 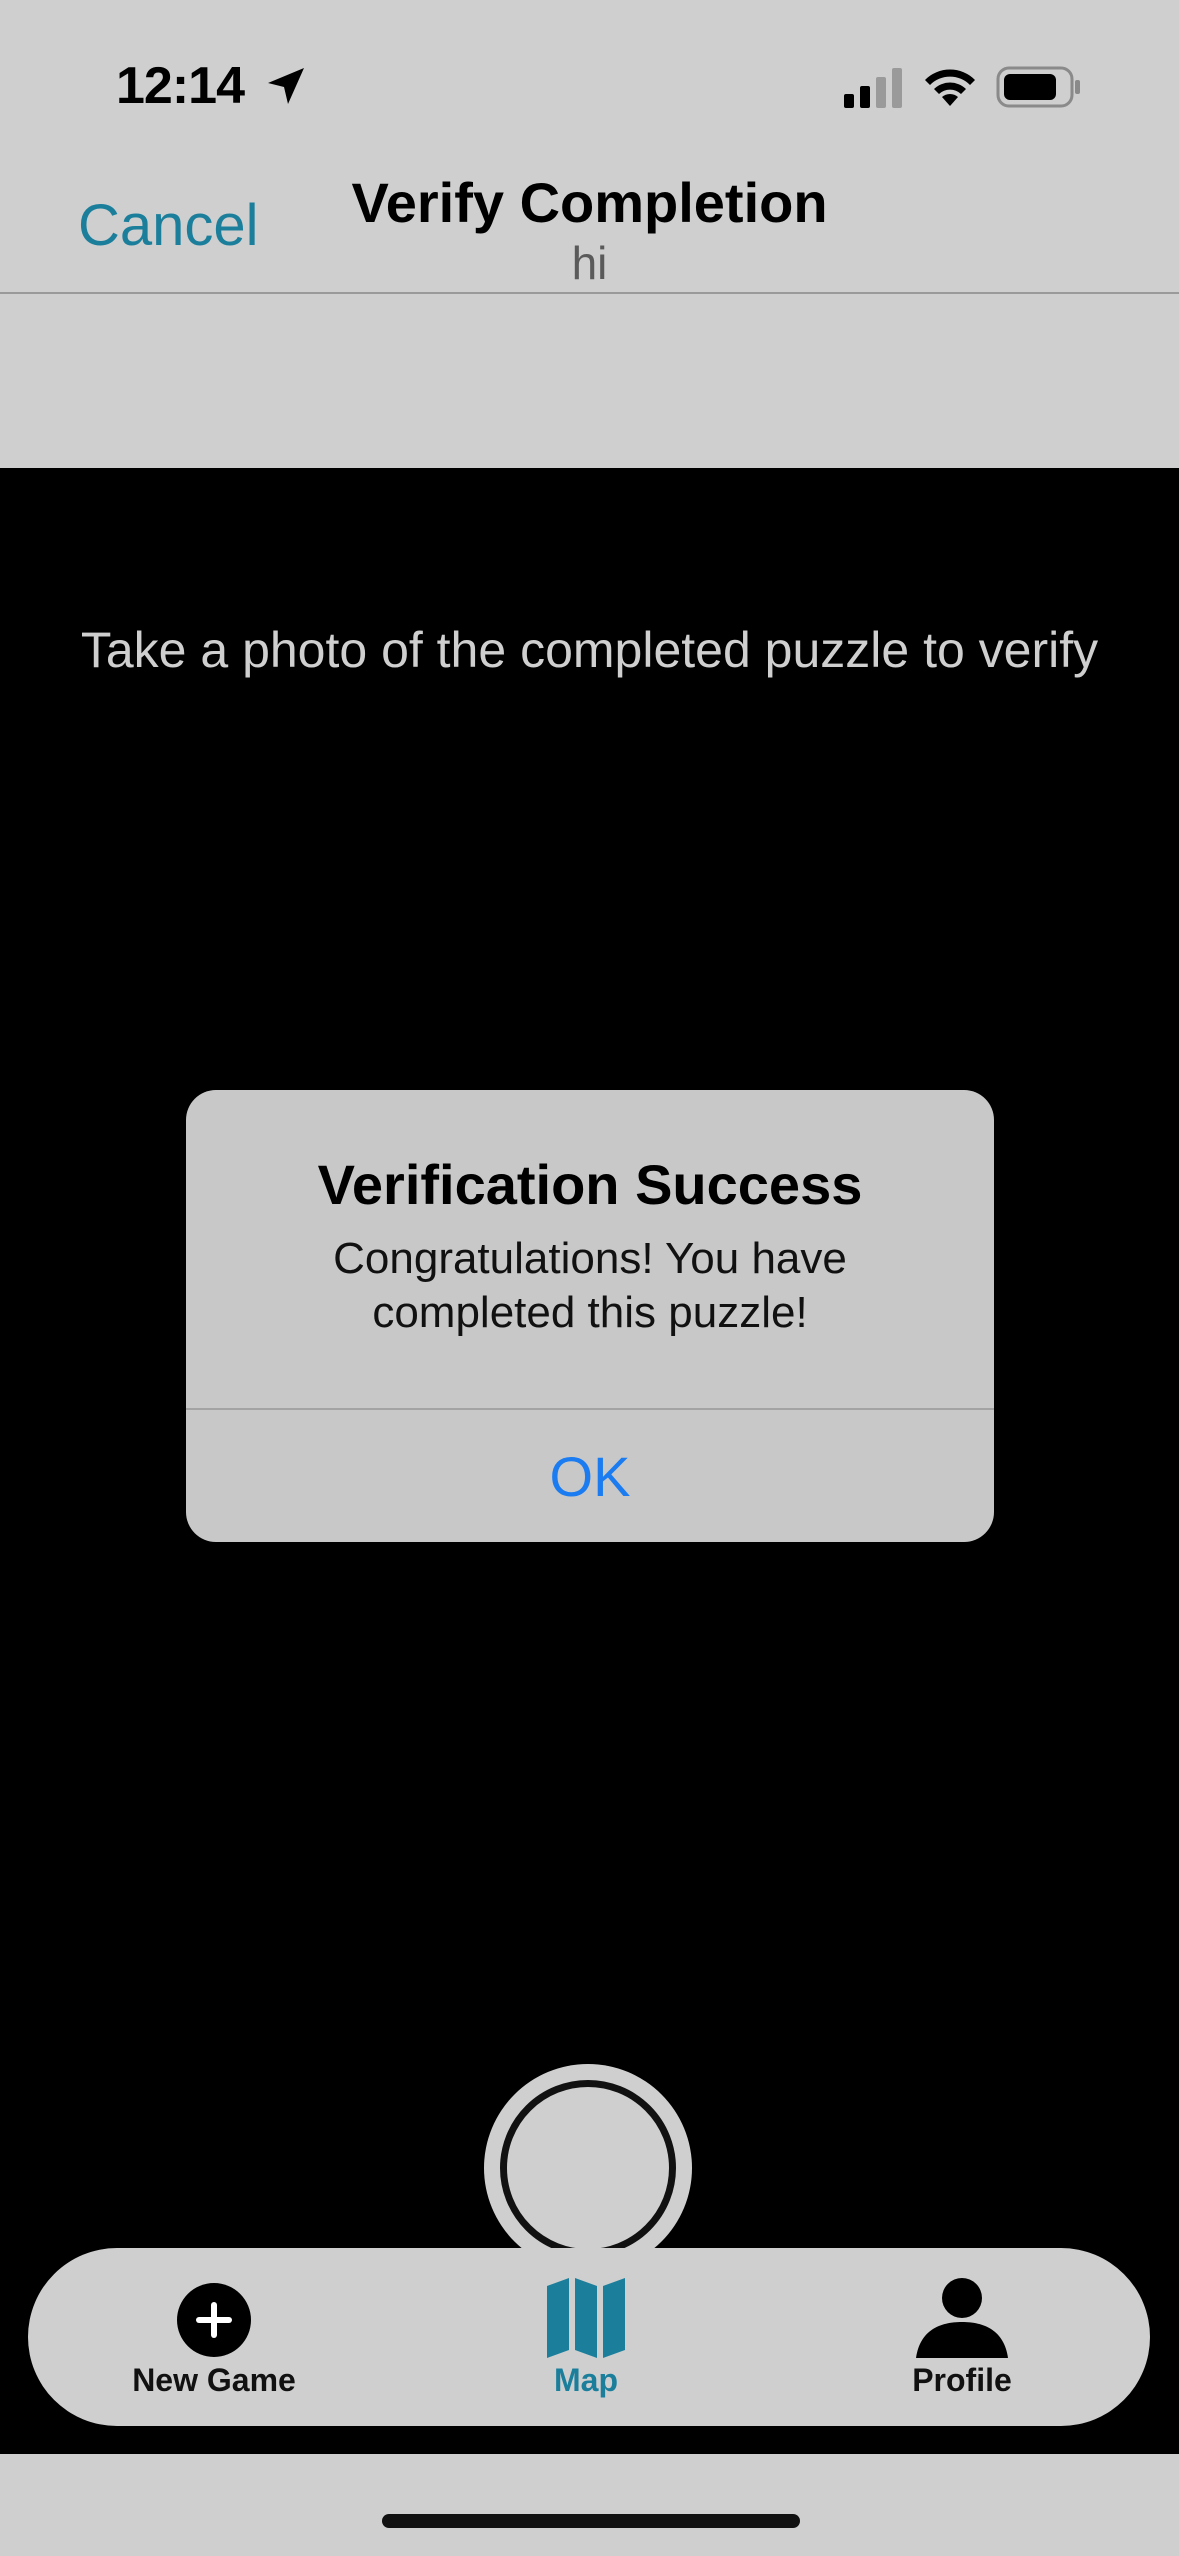 I want to click on tab-label-new-game: New Game, so click(x=214, y=2380).